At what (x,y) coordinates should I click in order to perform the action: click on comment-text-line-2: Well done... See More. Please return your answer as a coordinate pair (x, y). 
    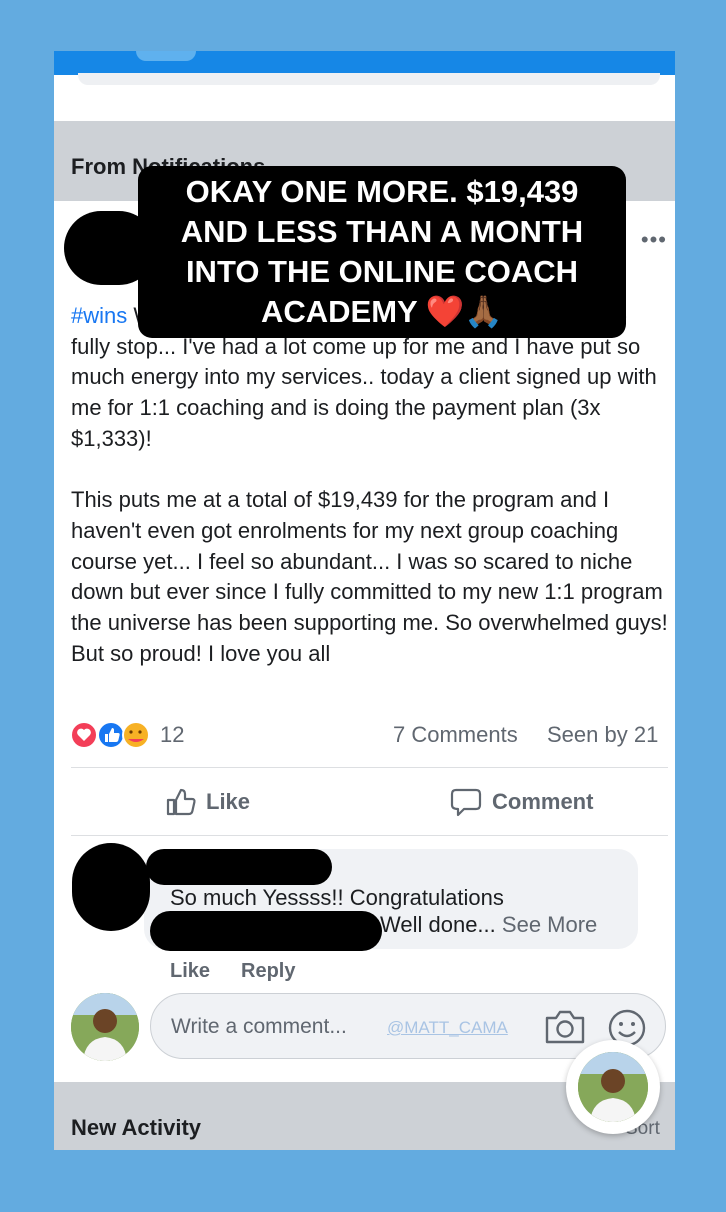
    Looking at the image, I should click on (488, 925).